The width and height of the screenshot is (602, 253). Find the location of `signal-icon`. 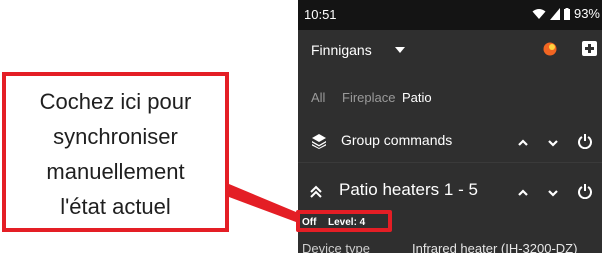

signal-icon is located at coordinates (554, 13).